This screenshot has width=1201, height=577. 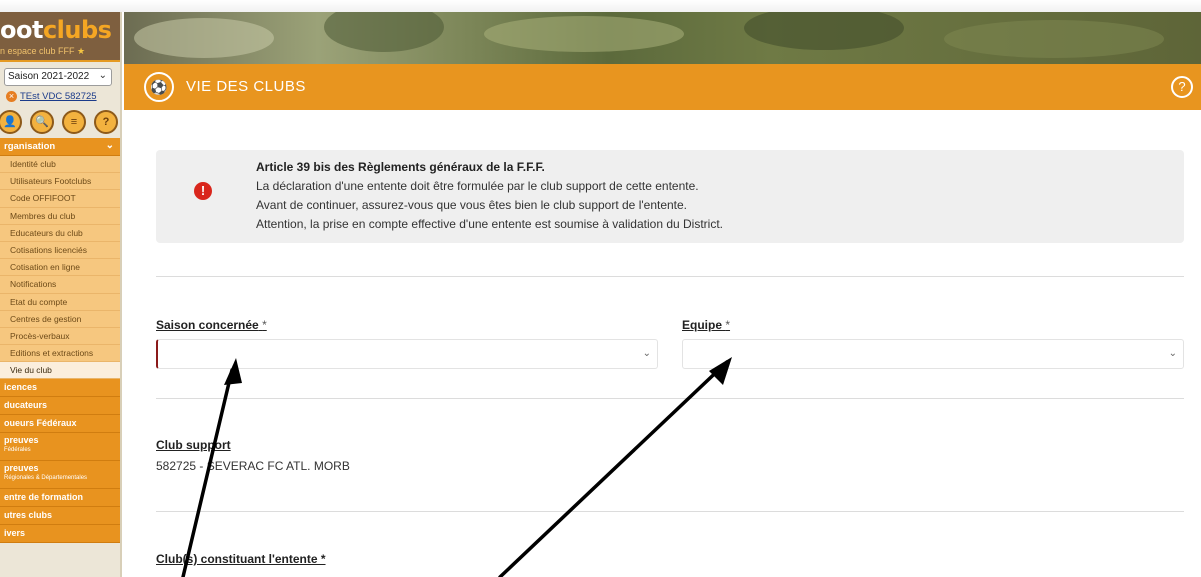 What do you see at coordinates (211, 325) in the screenshot?
I see `season-field-label: Saison concernée *` at bounding box center [211, 325].